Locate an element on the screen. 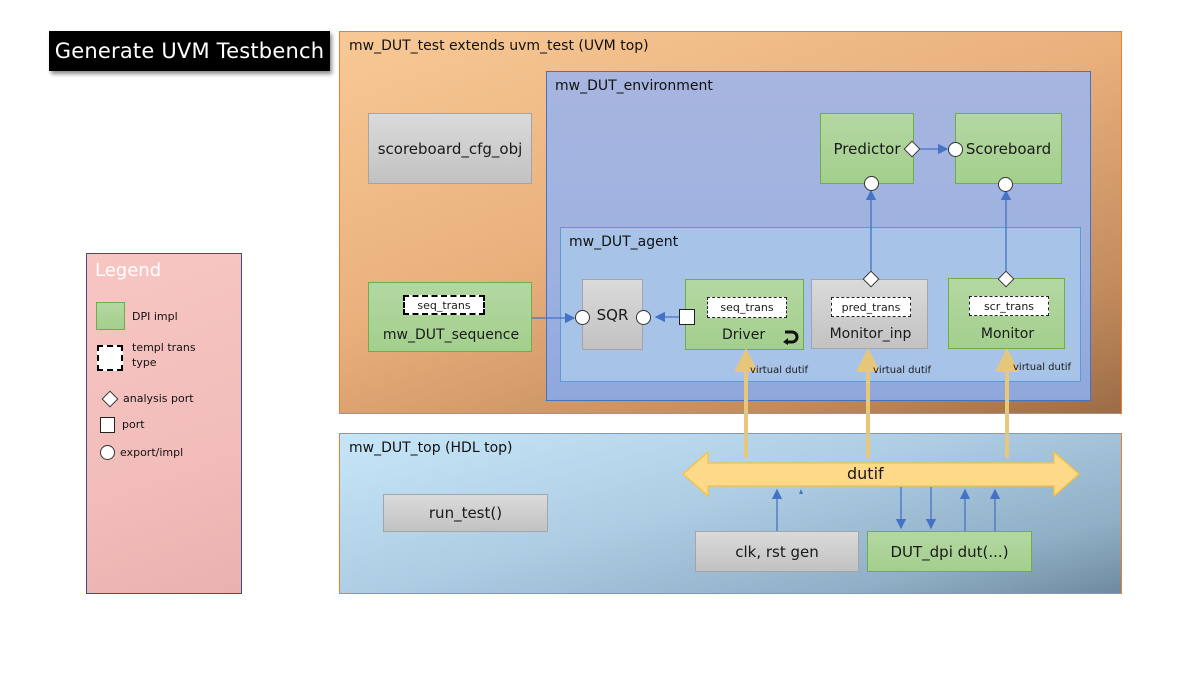  legend-dpi-swatch is located at coordinates (110, 316).